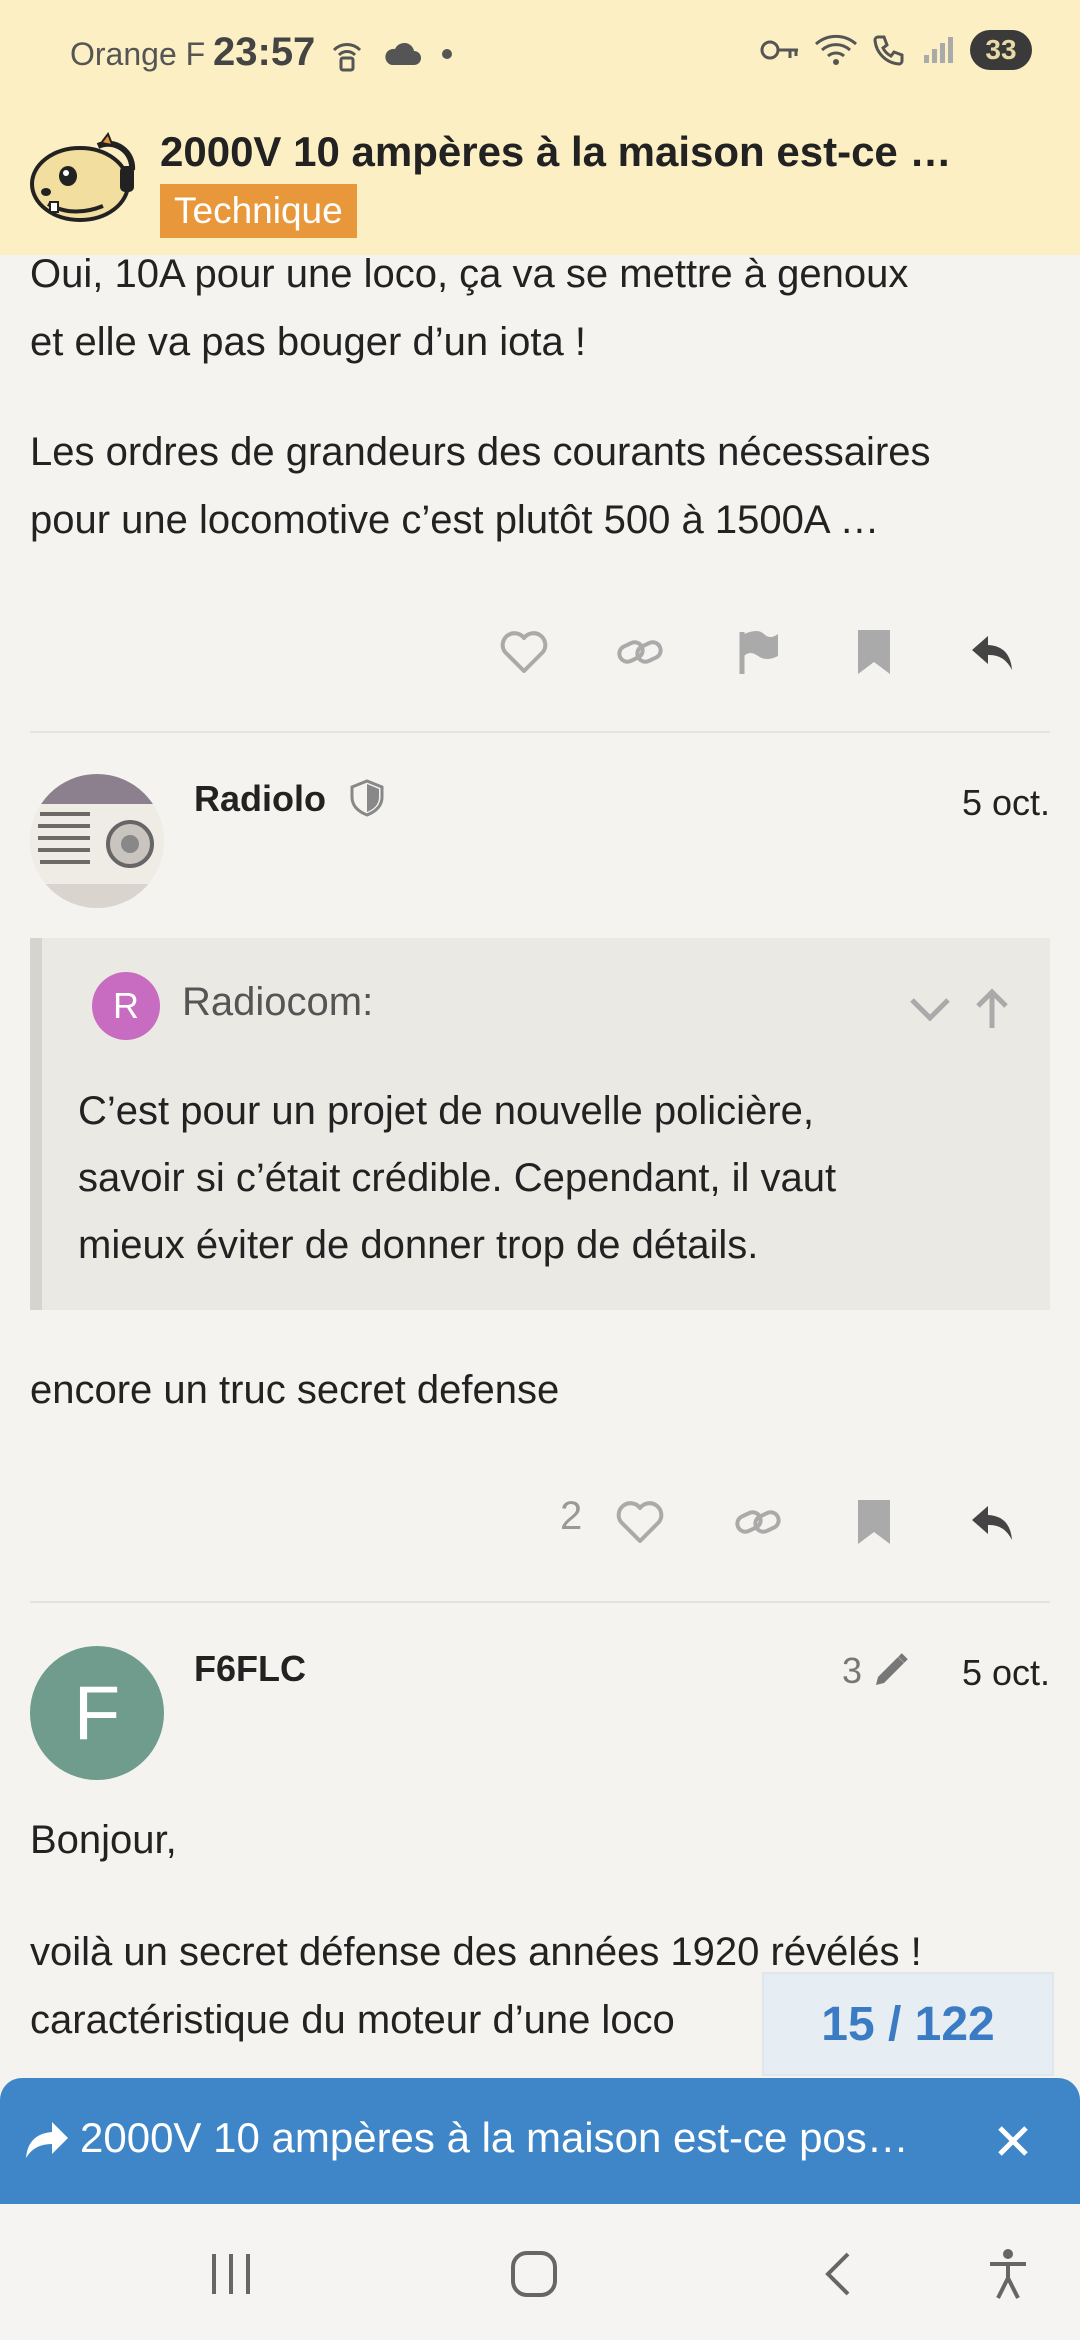 This screenshot has height=2340, width=1080. I want to click on quote-author: Radiocom:, so click(278, 1002).